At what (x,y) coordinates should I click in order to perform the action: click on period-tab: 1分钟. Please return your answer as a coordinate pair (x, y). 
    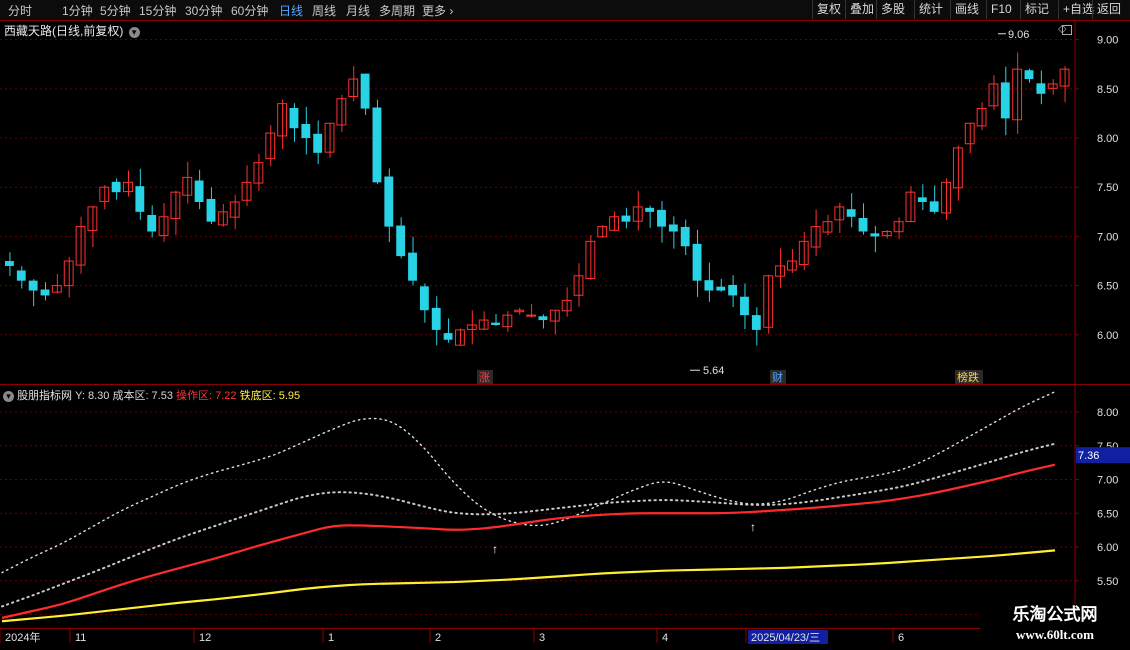
    Looking at the image, I should click on (77, 10).